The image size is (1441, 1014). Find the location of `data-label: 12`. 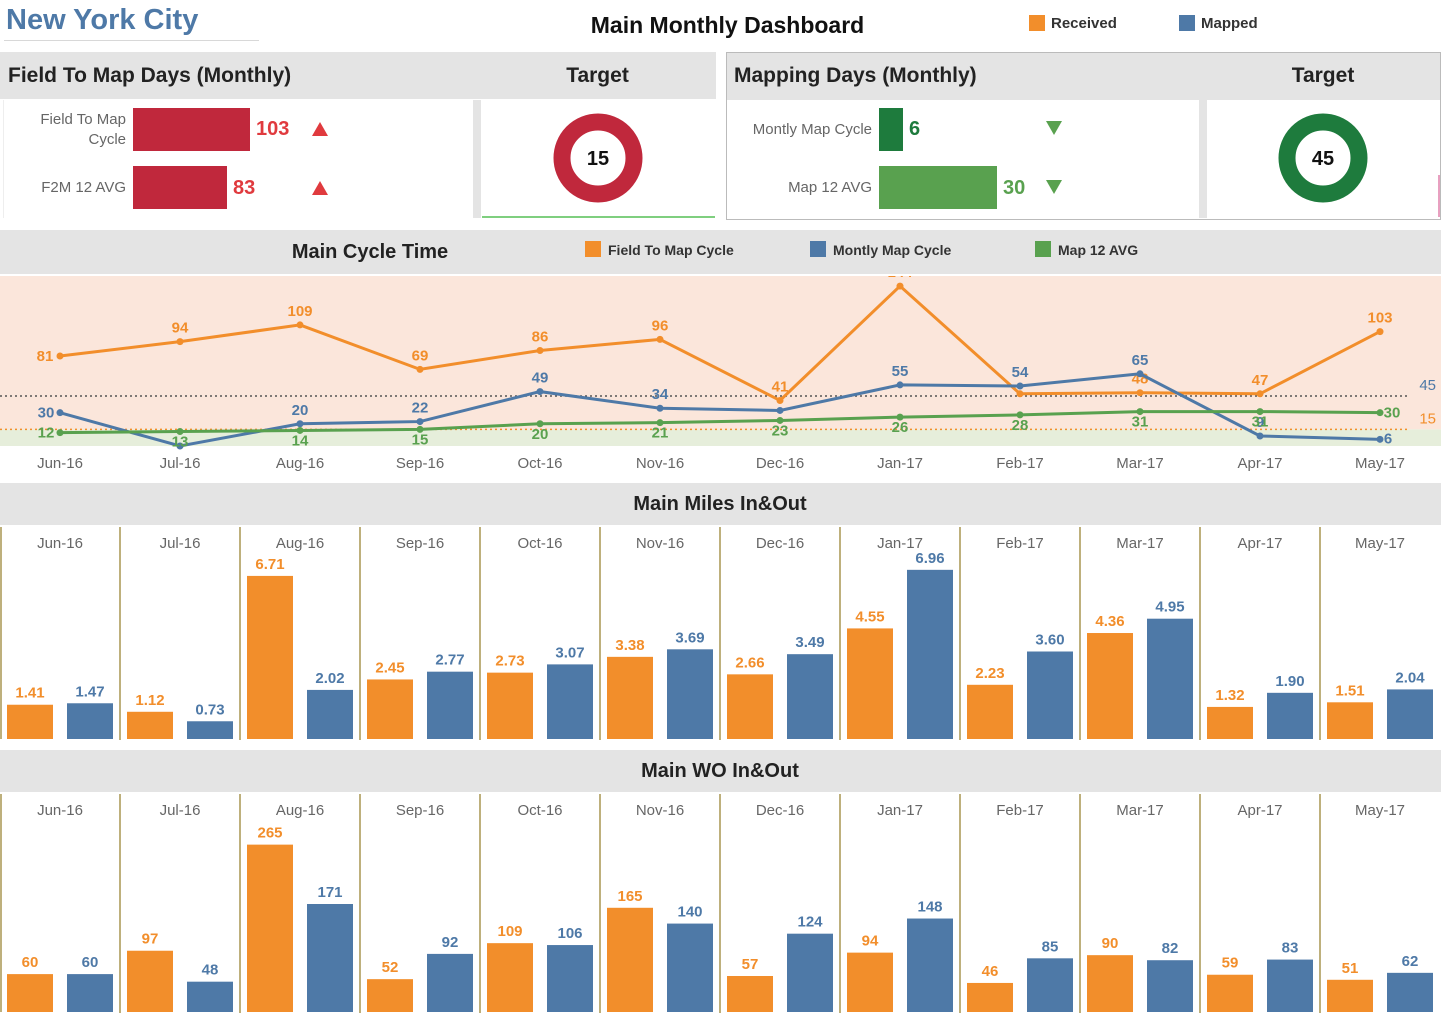

data-label: 12 is located at coordinates (46, 433).